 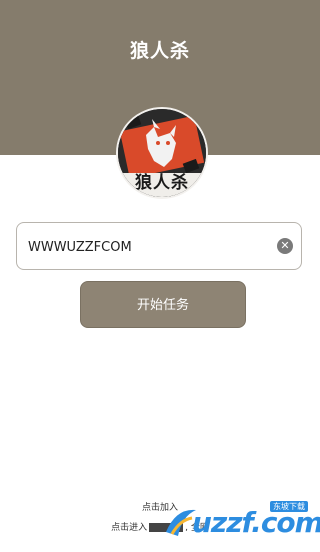 I want to click on room-input, so click(x=148, y=247).